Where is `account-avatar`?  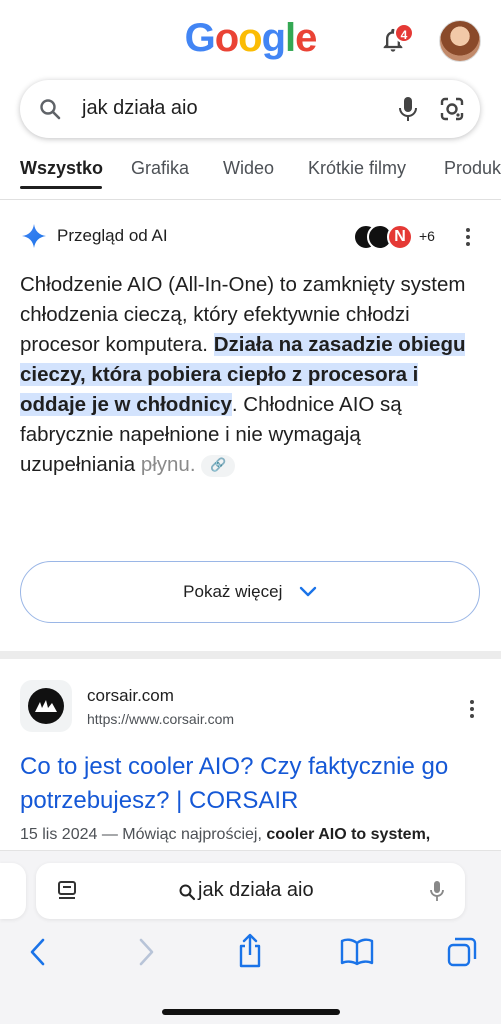 account-avatar is located at coordinates (460, 41).